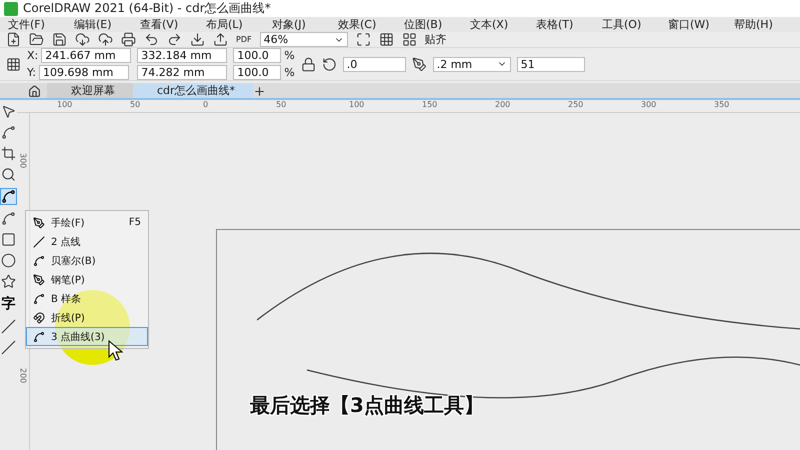 This screenshot has width=800, height=450. I want to click on menu-item: 贝塞尔(B), so click(87, 260).